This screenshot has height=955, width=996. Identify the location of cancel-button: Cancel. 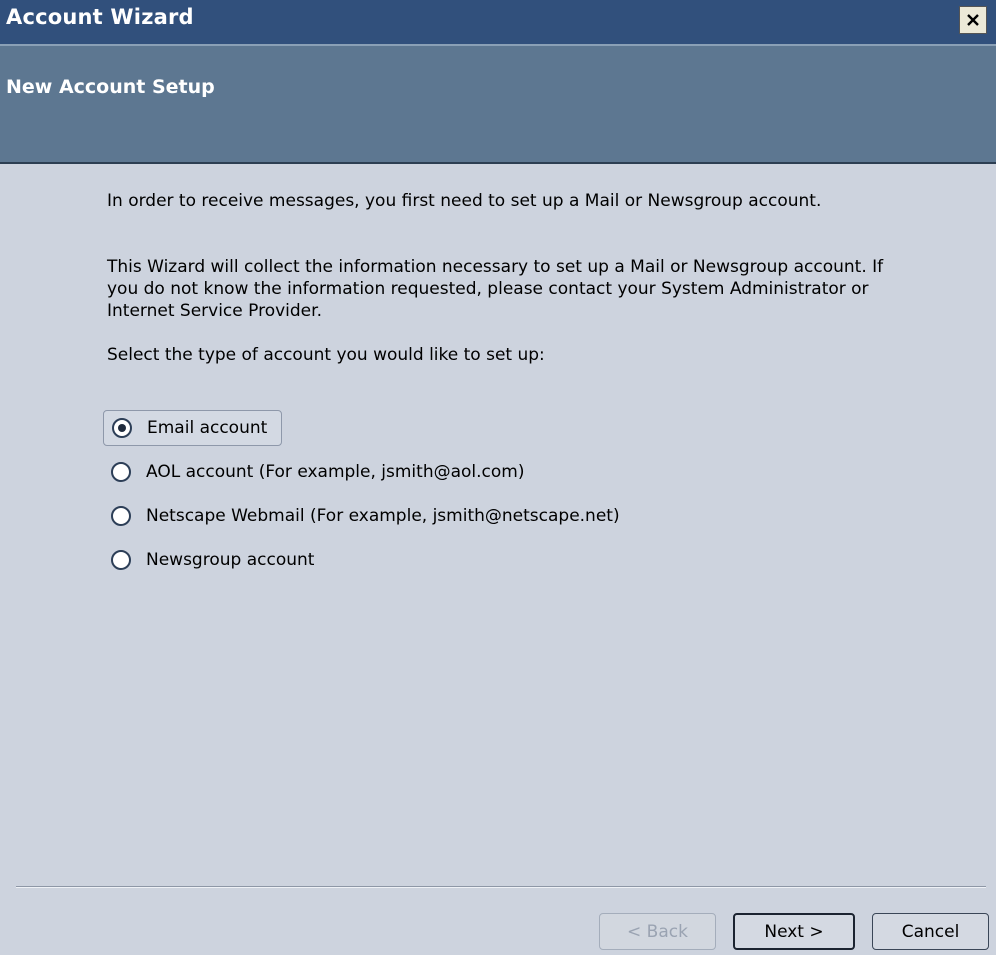
(930, 931).